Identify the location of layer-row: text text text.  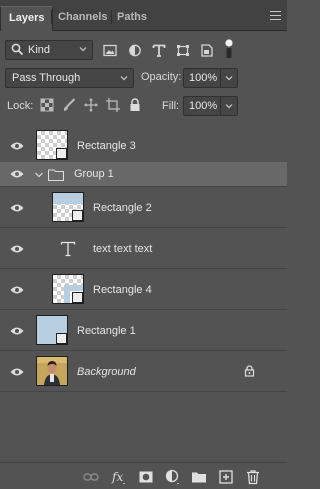
(143, 249).